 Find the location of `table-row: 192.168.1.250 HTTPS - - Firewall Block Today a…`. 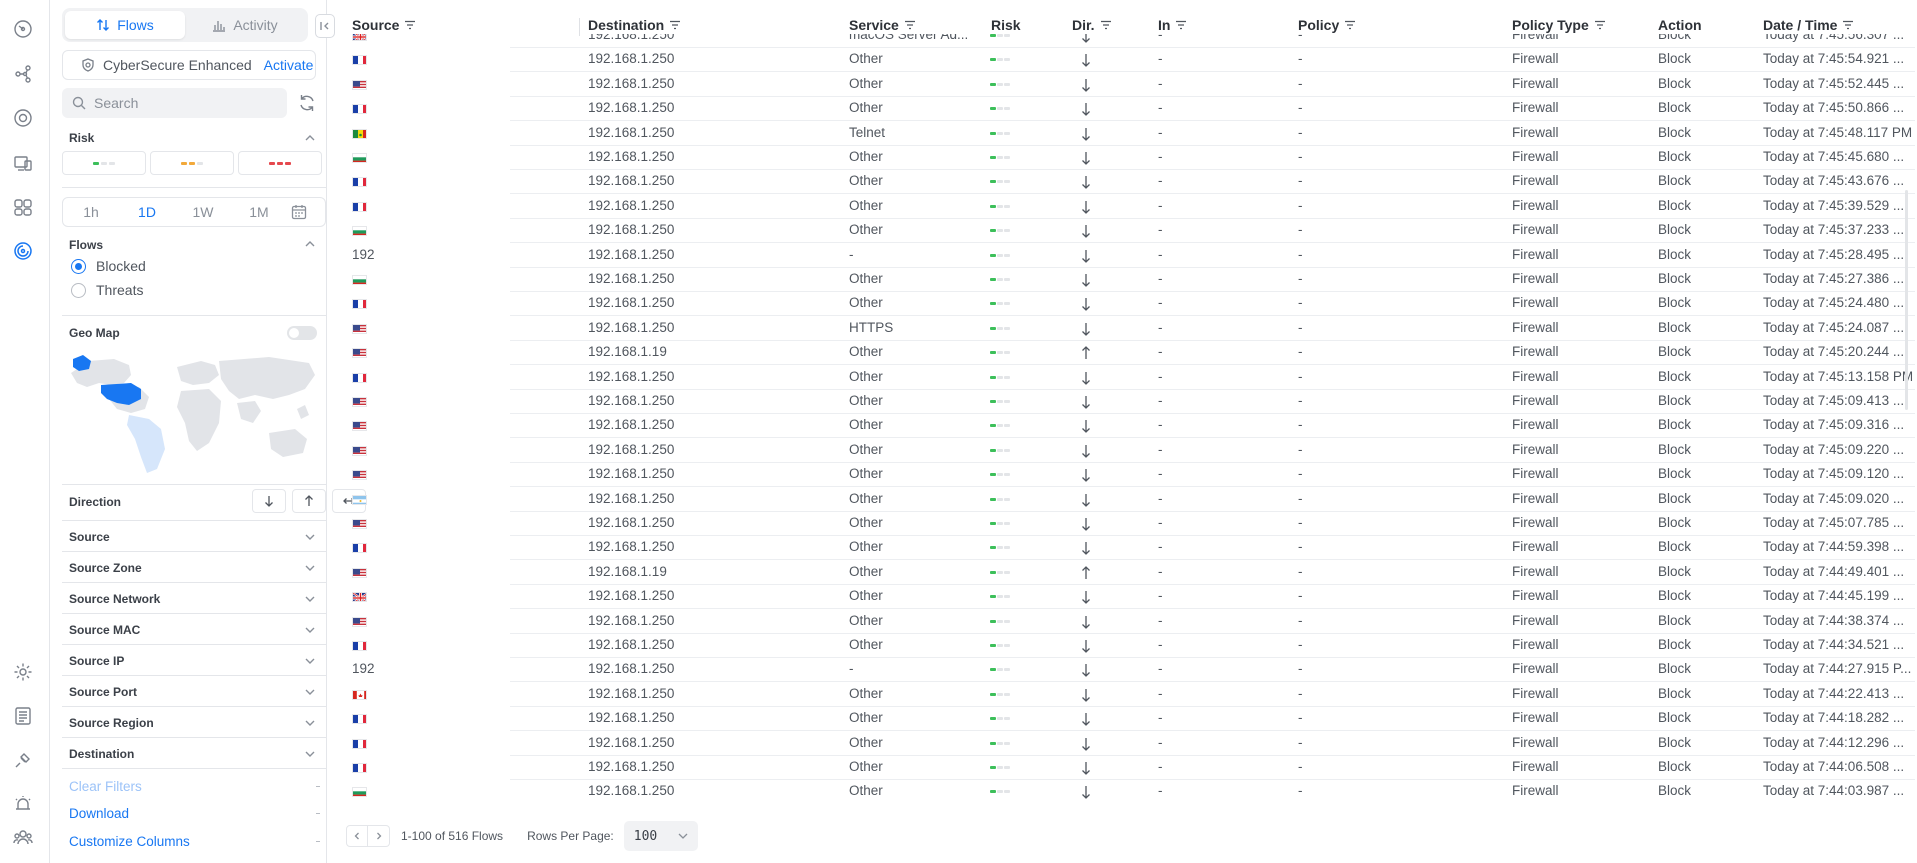

table-row: 192.168.1.250 HTTPS - - Firewall Block Today a… is located at coordinates (1125, 329).